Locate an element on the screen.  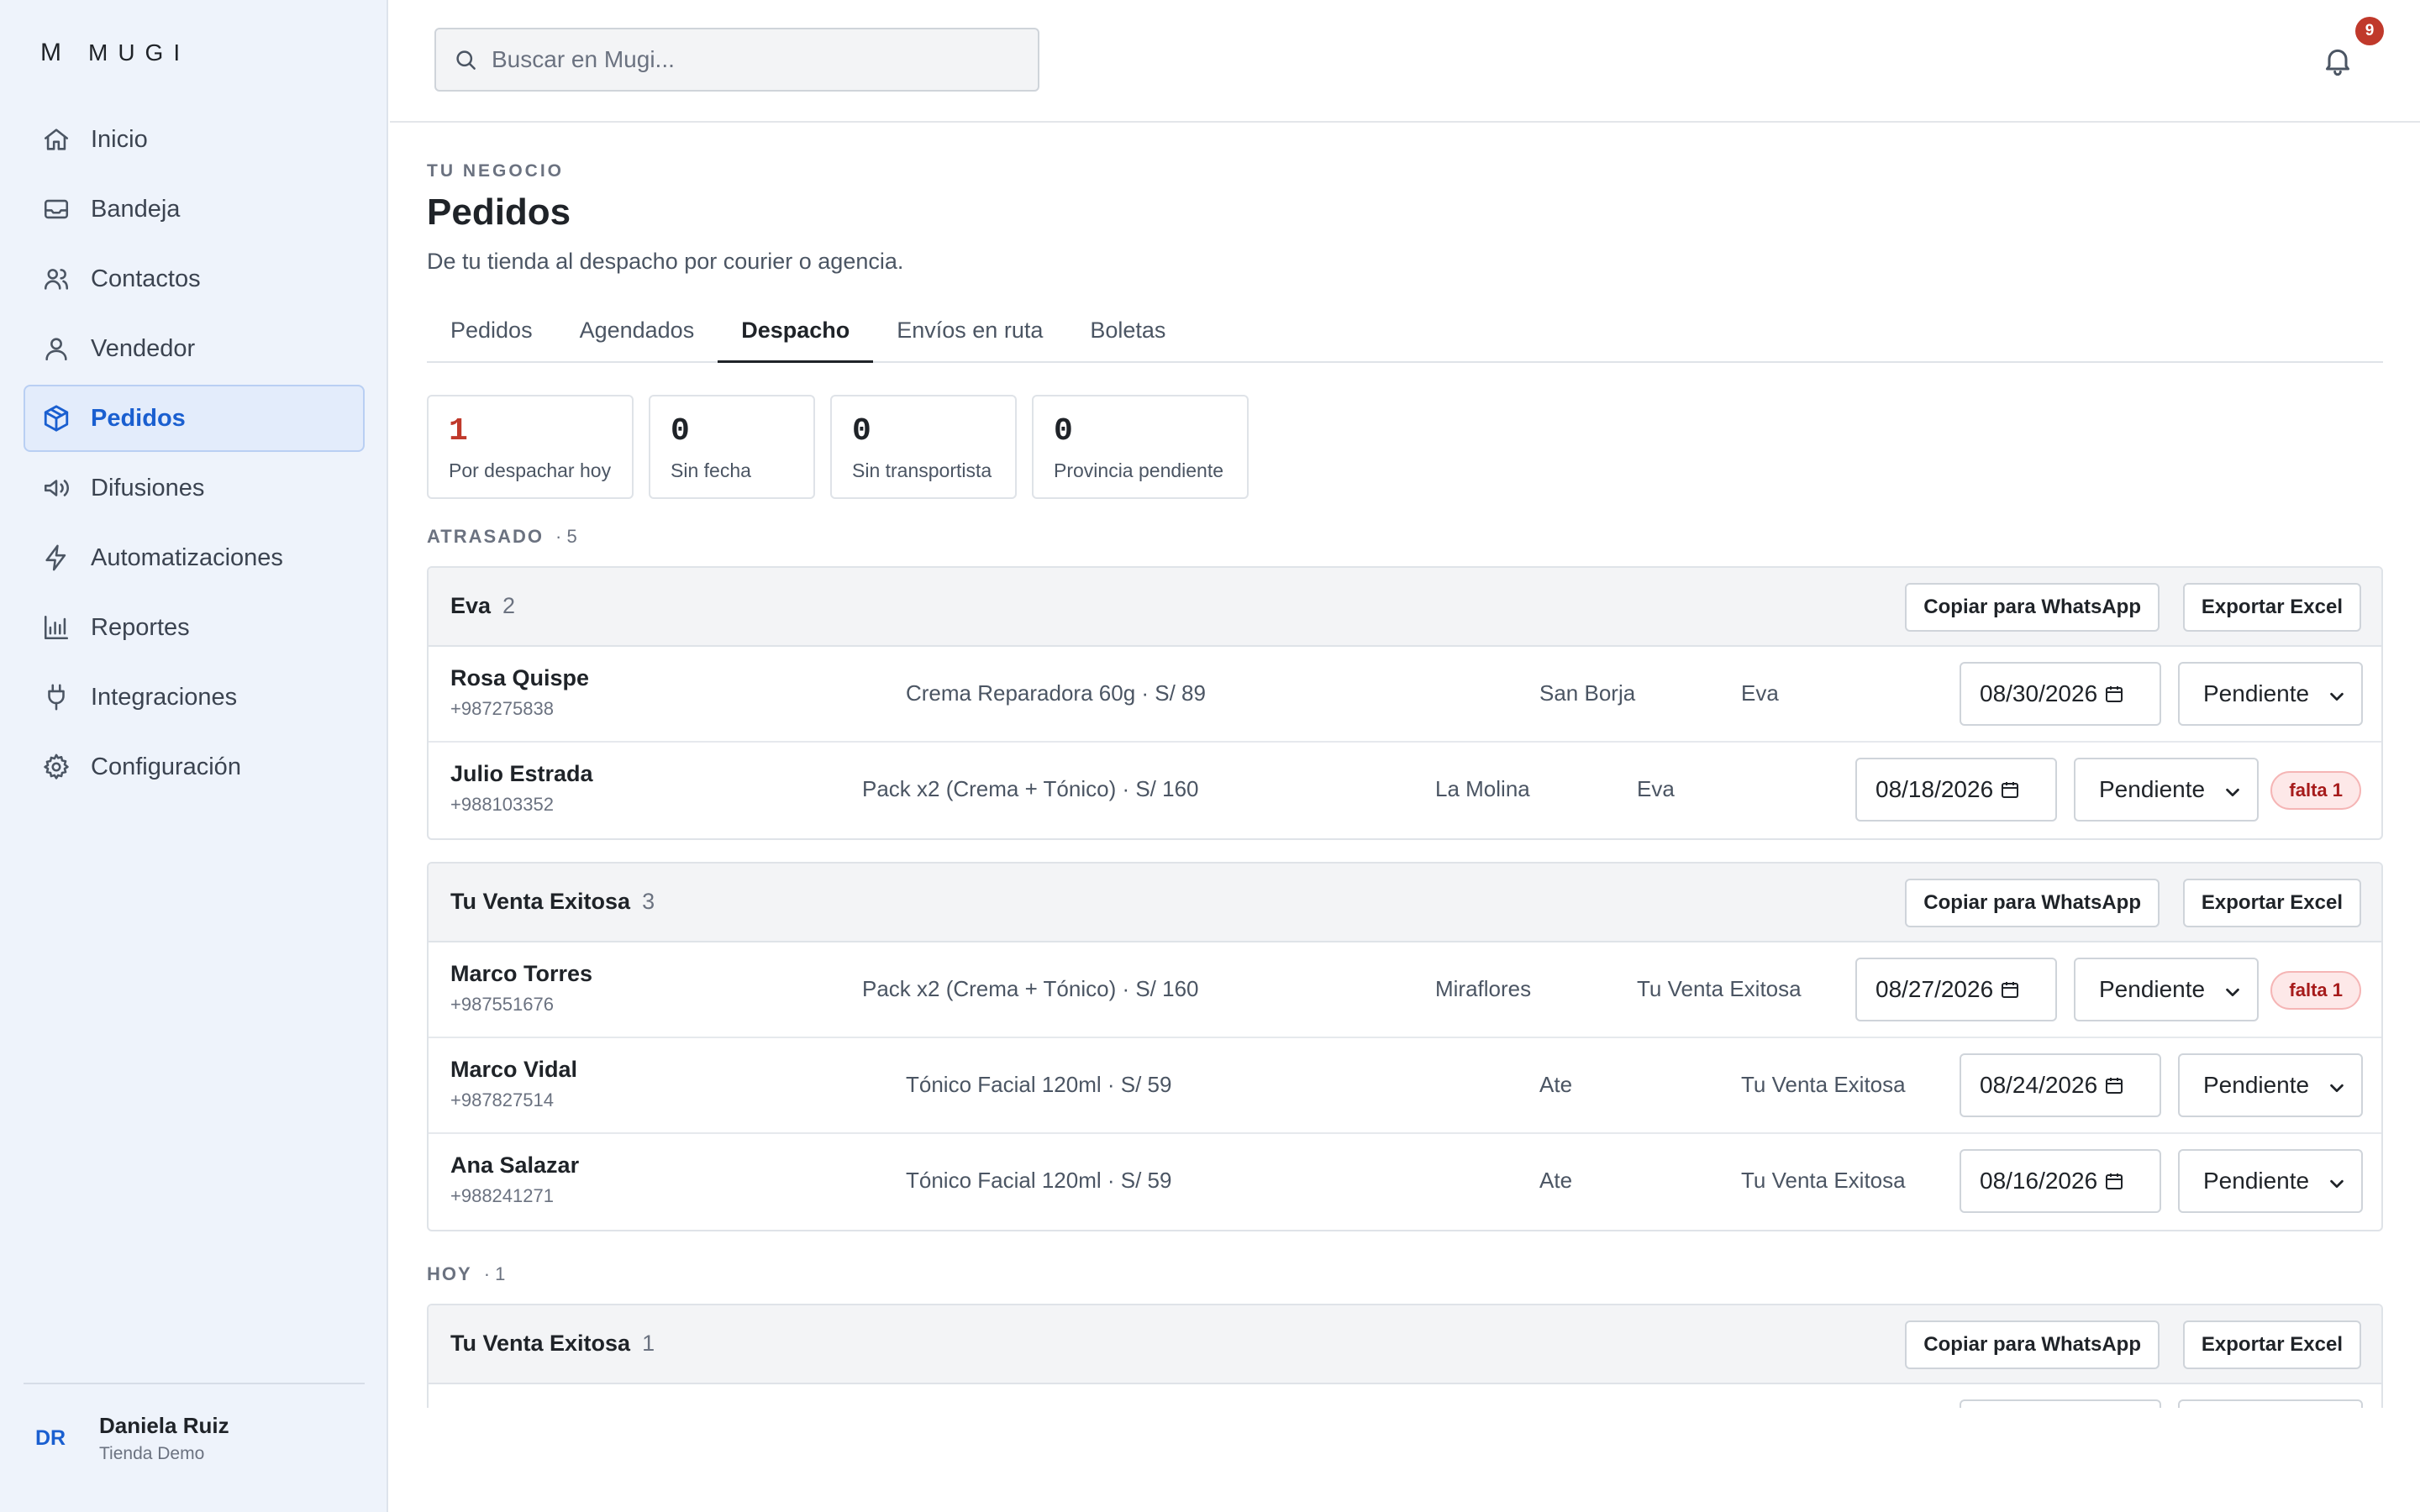
stat-label: Por despachar hoy is located at coordinates (530, 470).